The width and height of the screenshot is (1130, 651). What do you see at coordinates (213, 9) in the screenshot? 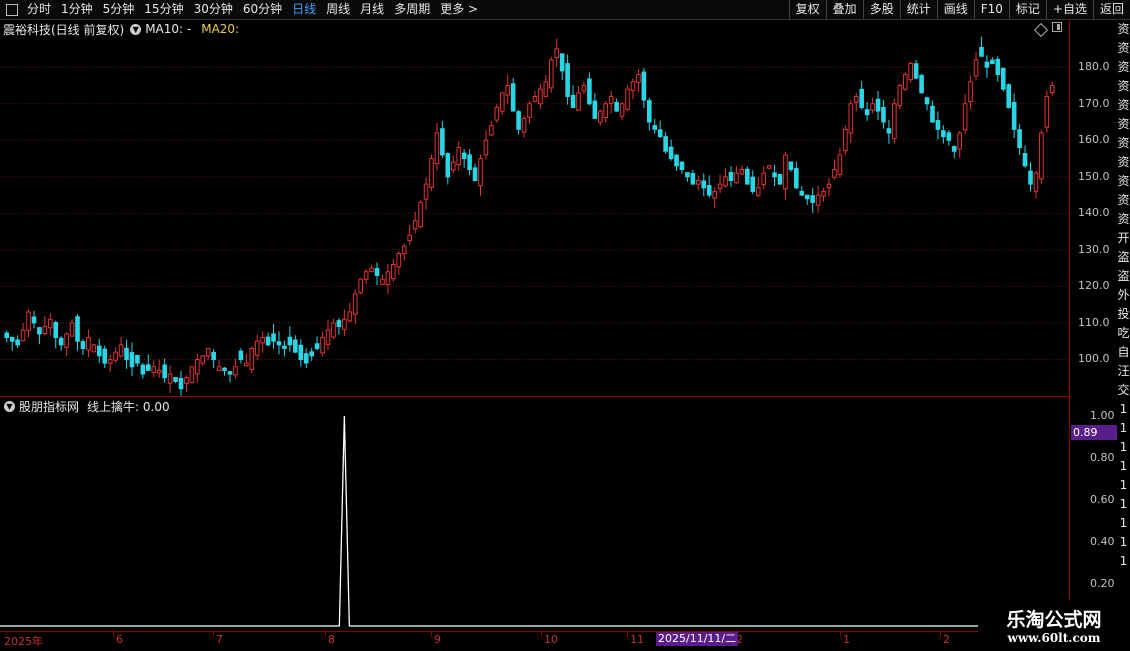
I see `period-tab: 30分钟` at bounding box center [213, 9].